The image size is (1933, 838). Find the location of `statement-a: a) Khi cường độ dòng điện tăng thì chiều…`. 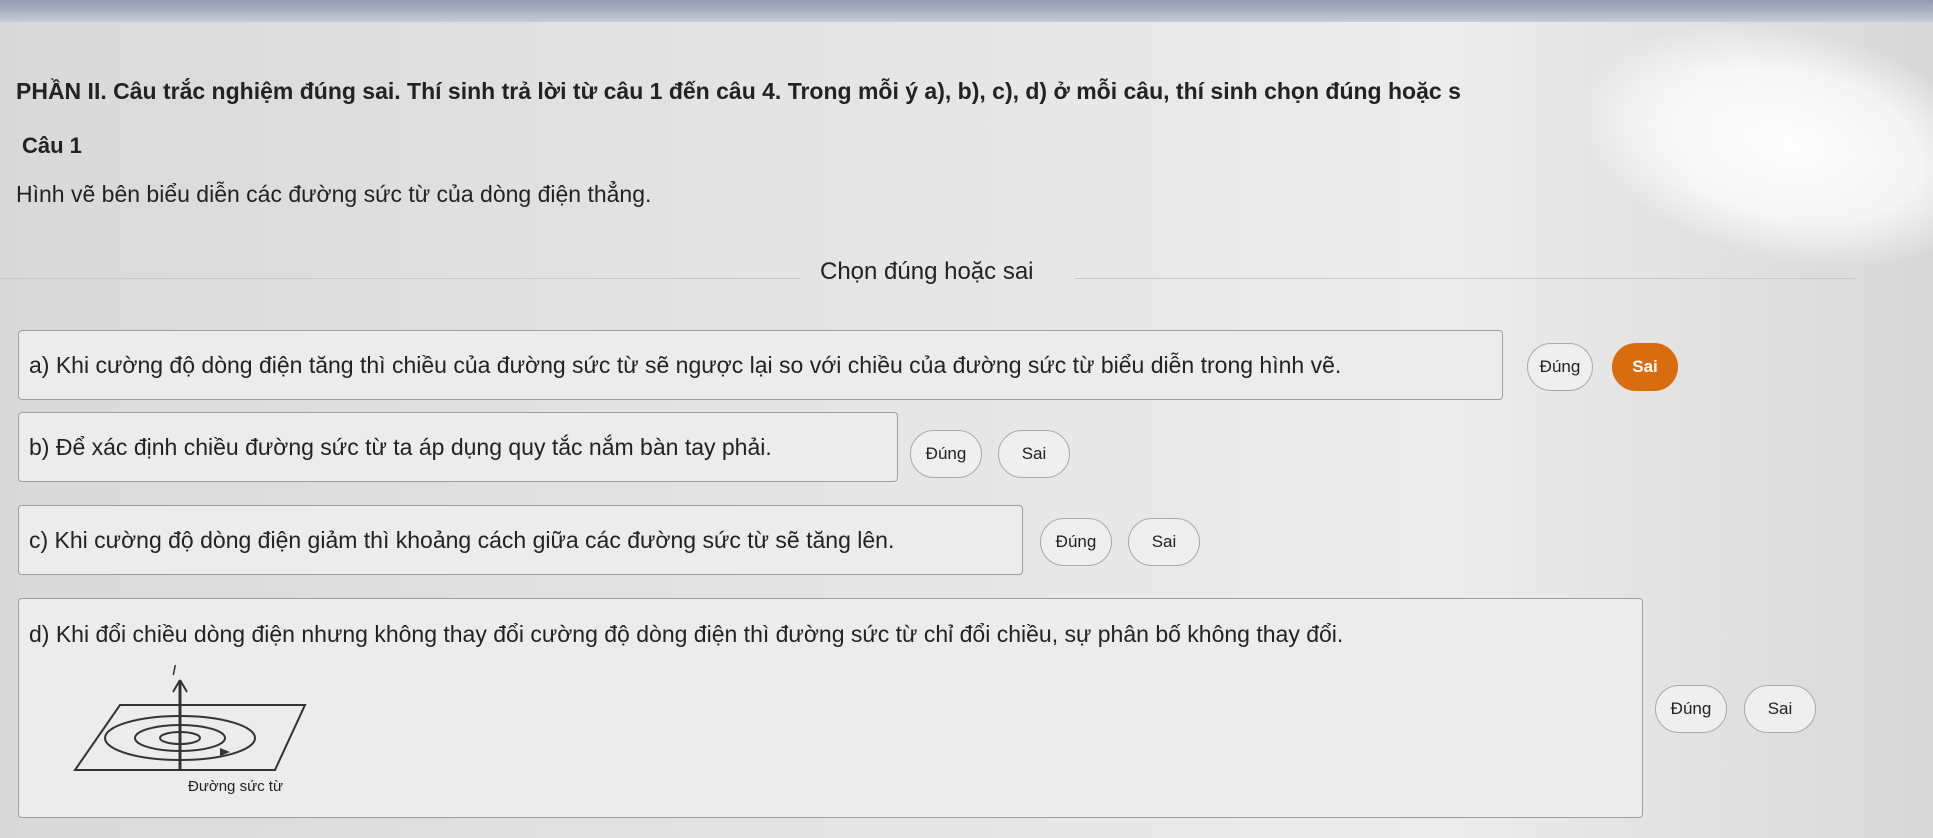

statement-a: a) Khi cường độ dòng điện tăng thì chiều… is located at coordinates (760, 365).